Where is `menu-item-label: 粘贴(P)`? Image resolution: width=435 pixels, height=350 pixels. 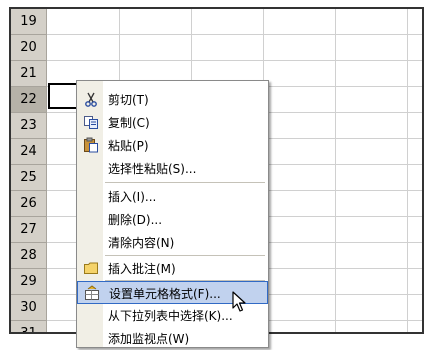 menu-item-label: 粘贴(P) is located at coordinates (128, 146).